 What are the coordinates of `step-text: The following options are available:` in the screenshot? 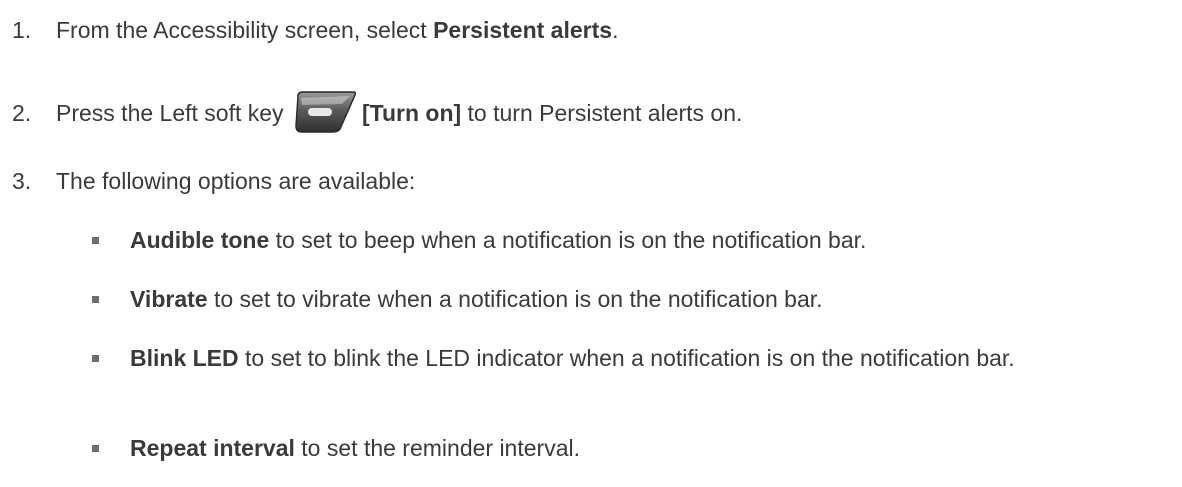 It's located at (236, 181).